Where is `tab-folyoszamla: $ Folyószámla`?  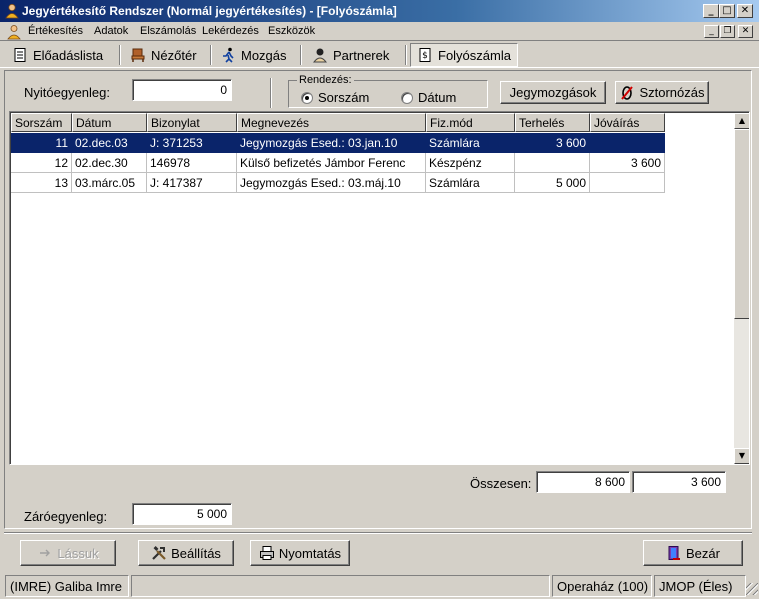 tab-folyoszamla: $ Folyószámla is located at coordinates (464, 55).